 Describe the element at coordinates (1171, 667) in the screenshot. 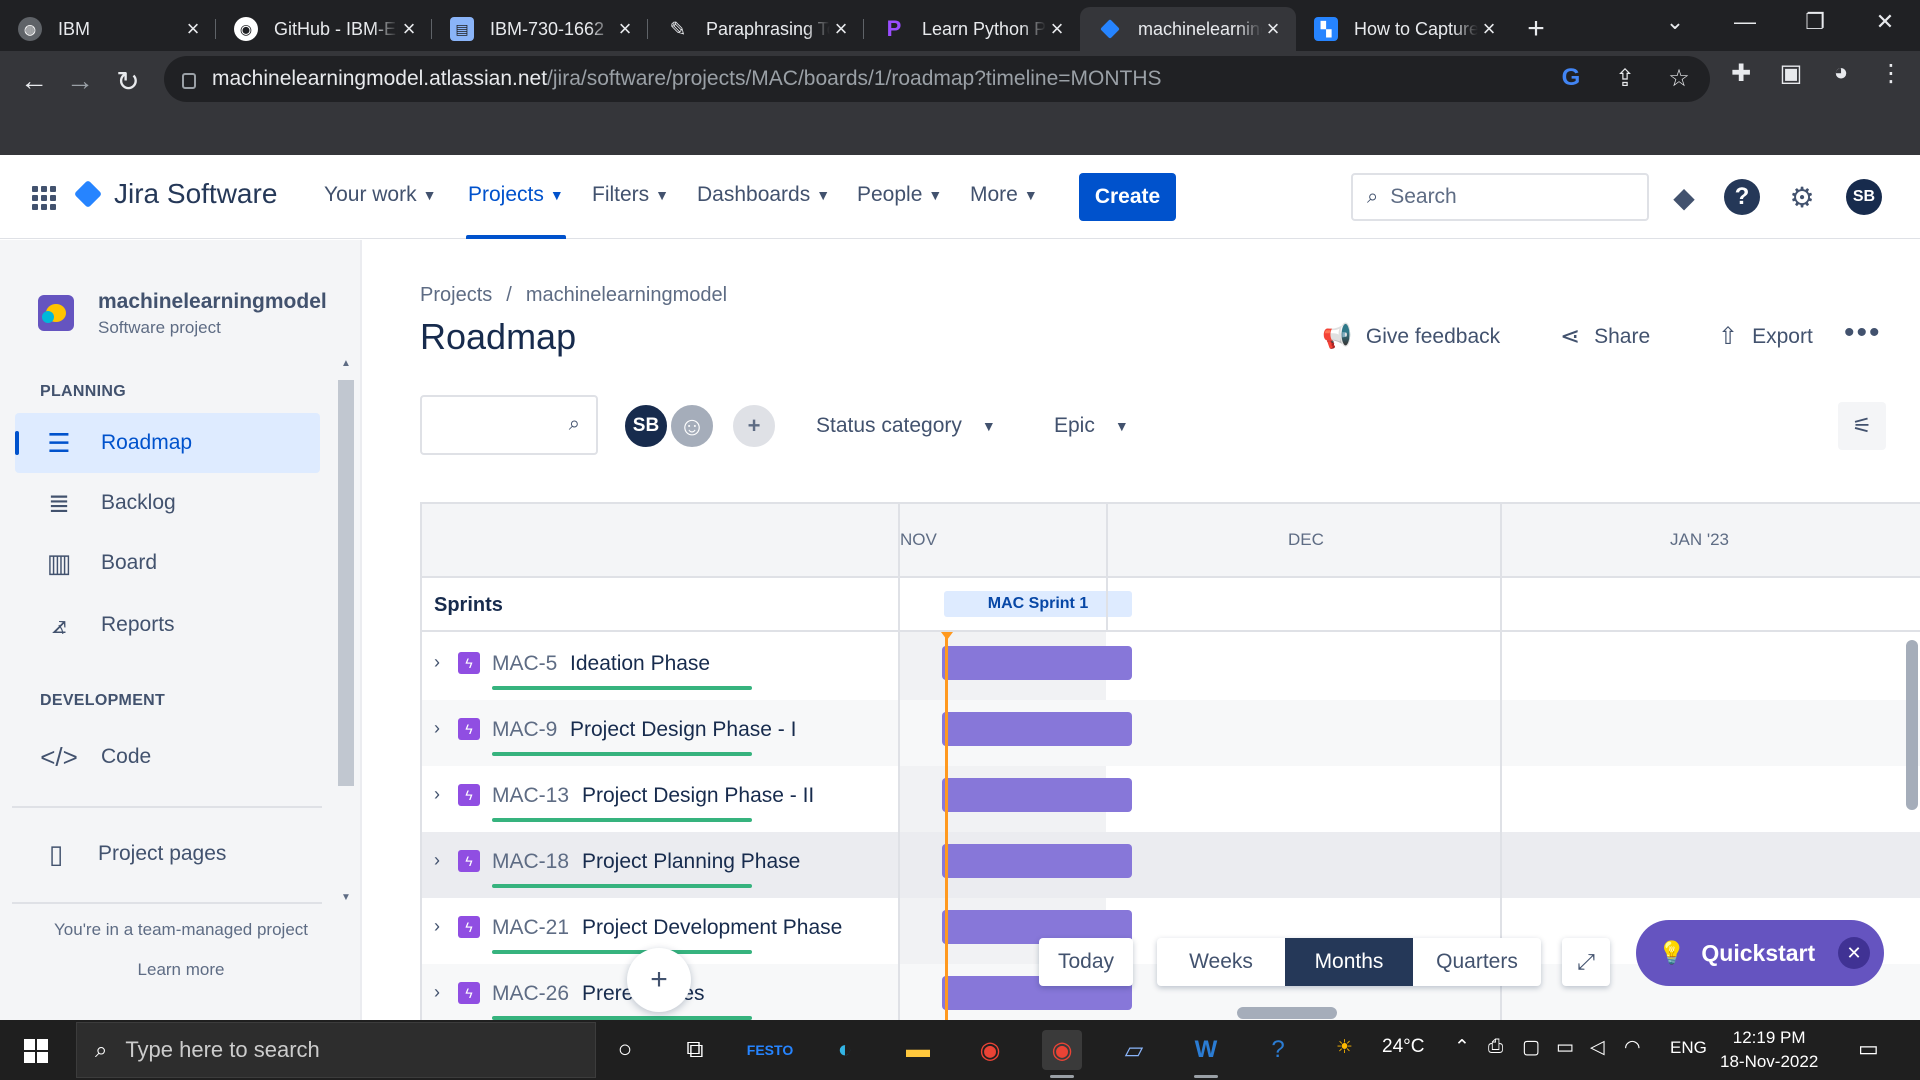

I see `epic-row-mac-5: › ϟ MAC-5 Ideation Phase` at that location.